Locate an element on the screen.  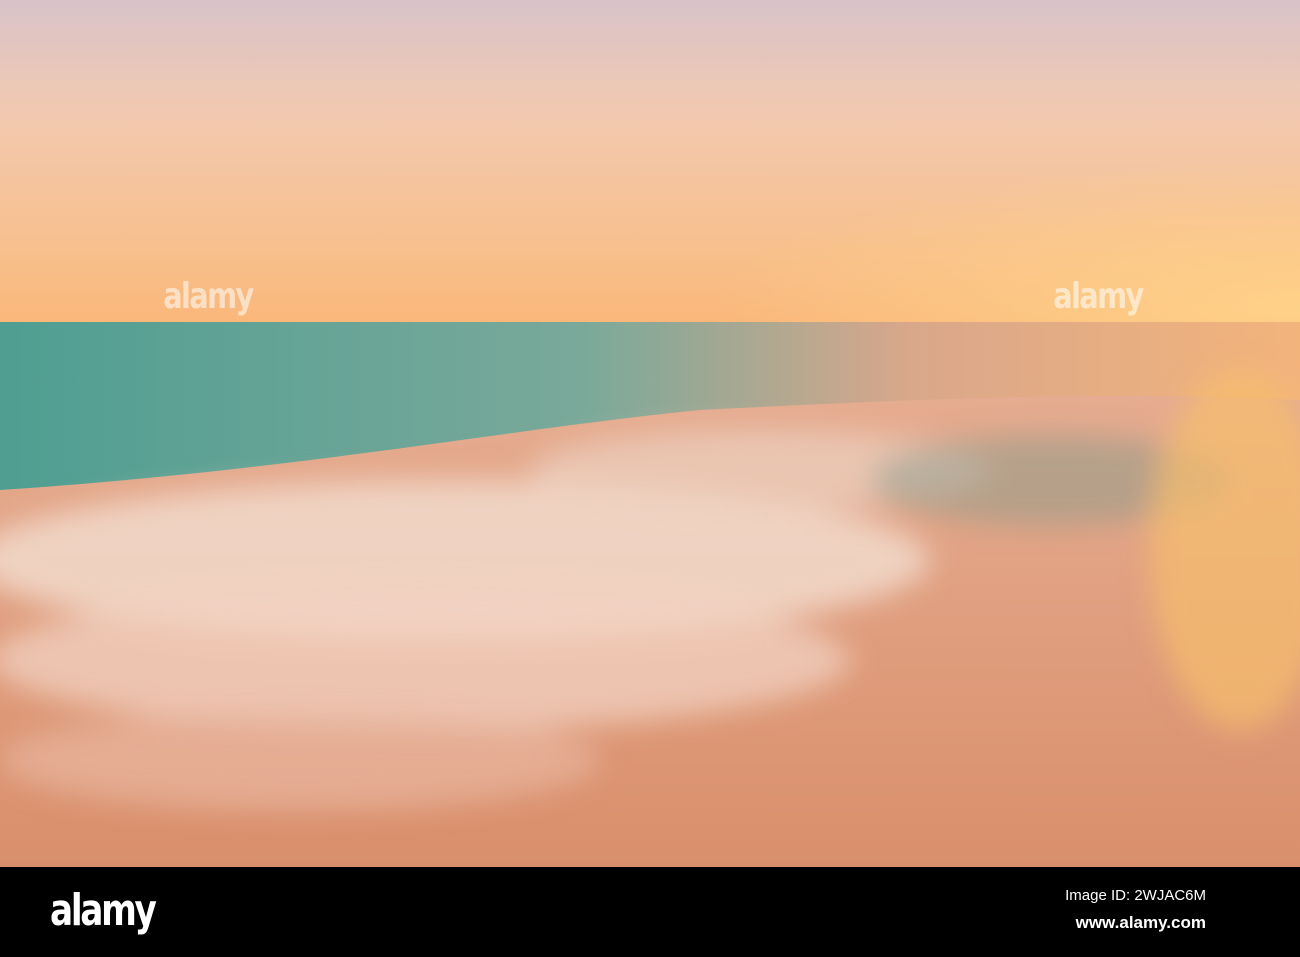
site-url: www.alamy.com is located at coordinates (1140, 922).